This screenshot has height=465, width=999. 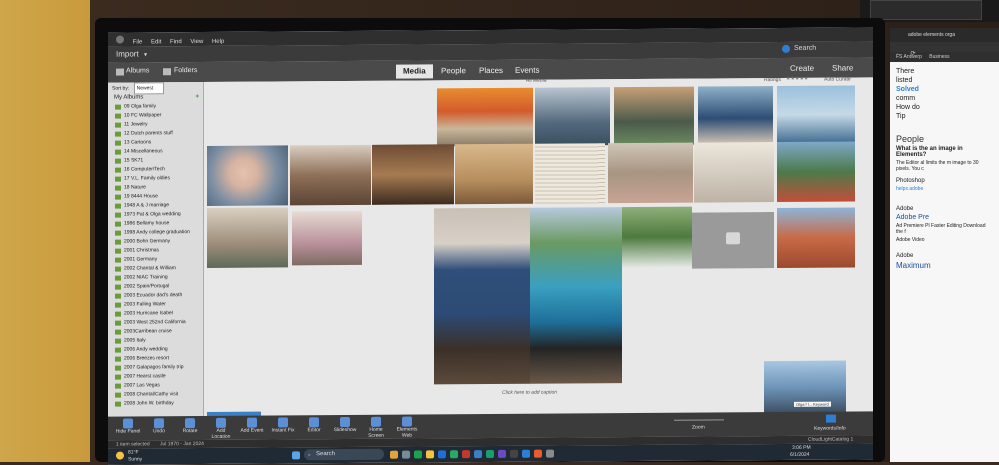 What do you see at coordinates (221, 433) in the screenshot?
I see `action-button-label: Add Location` at bounding box center [221, 433].